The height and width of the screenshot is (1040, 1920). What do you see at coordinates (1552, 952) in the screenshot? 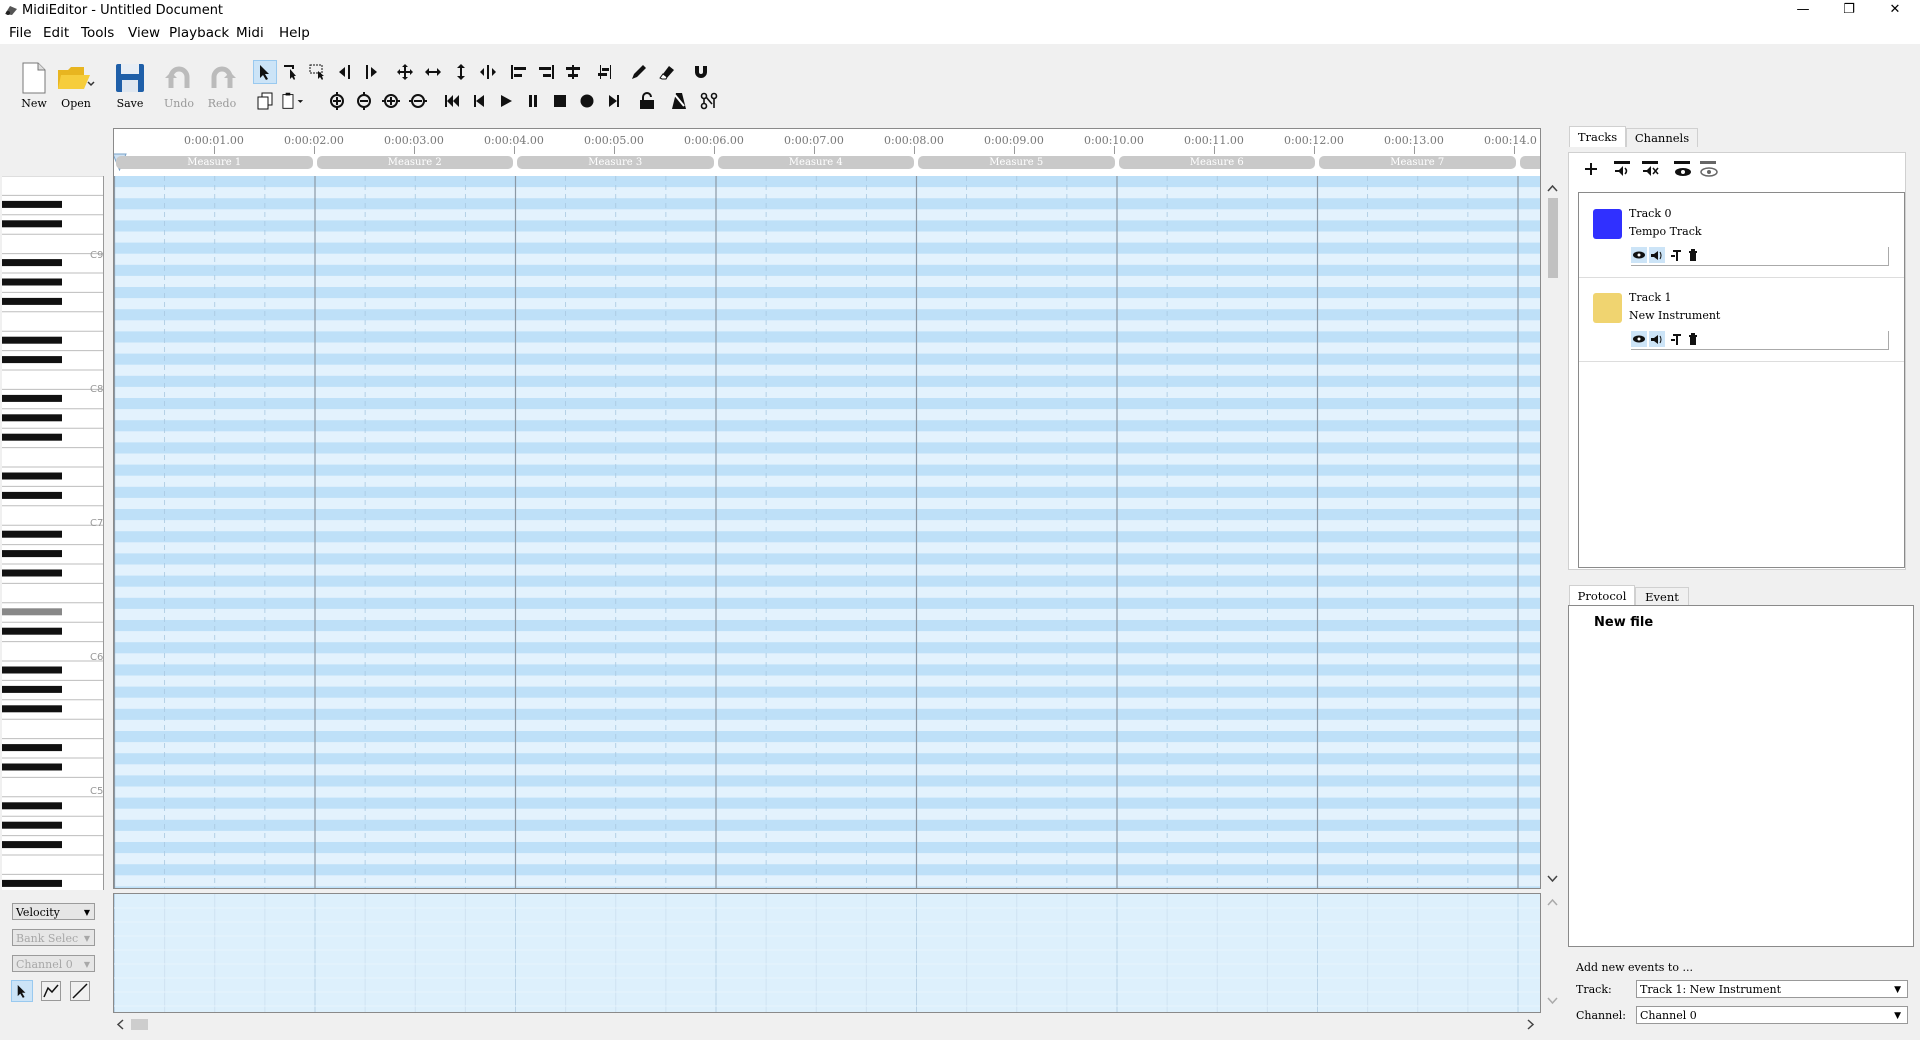
I see `lower-vertical-scrollbar` at bounding box center [1552, 952].